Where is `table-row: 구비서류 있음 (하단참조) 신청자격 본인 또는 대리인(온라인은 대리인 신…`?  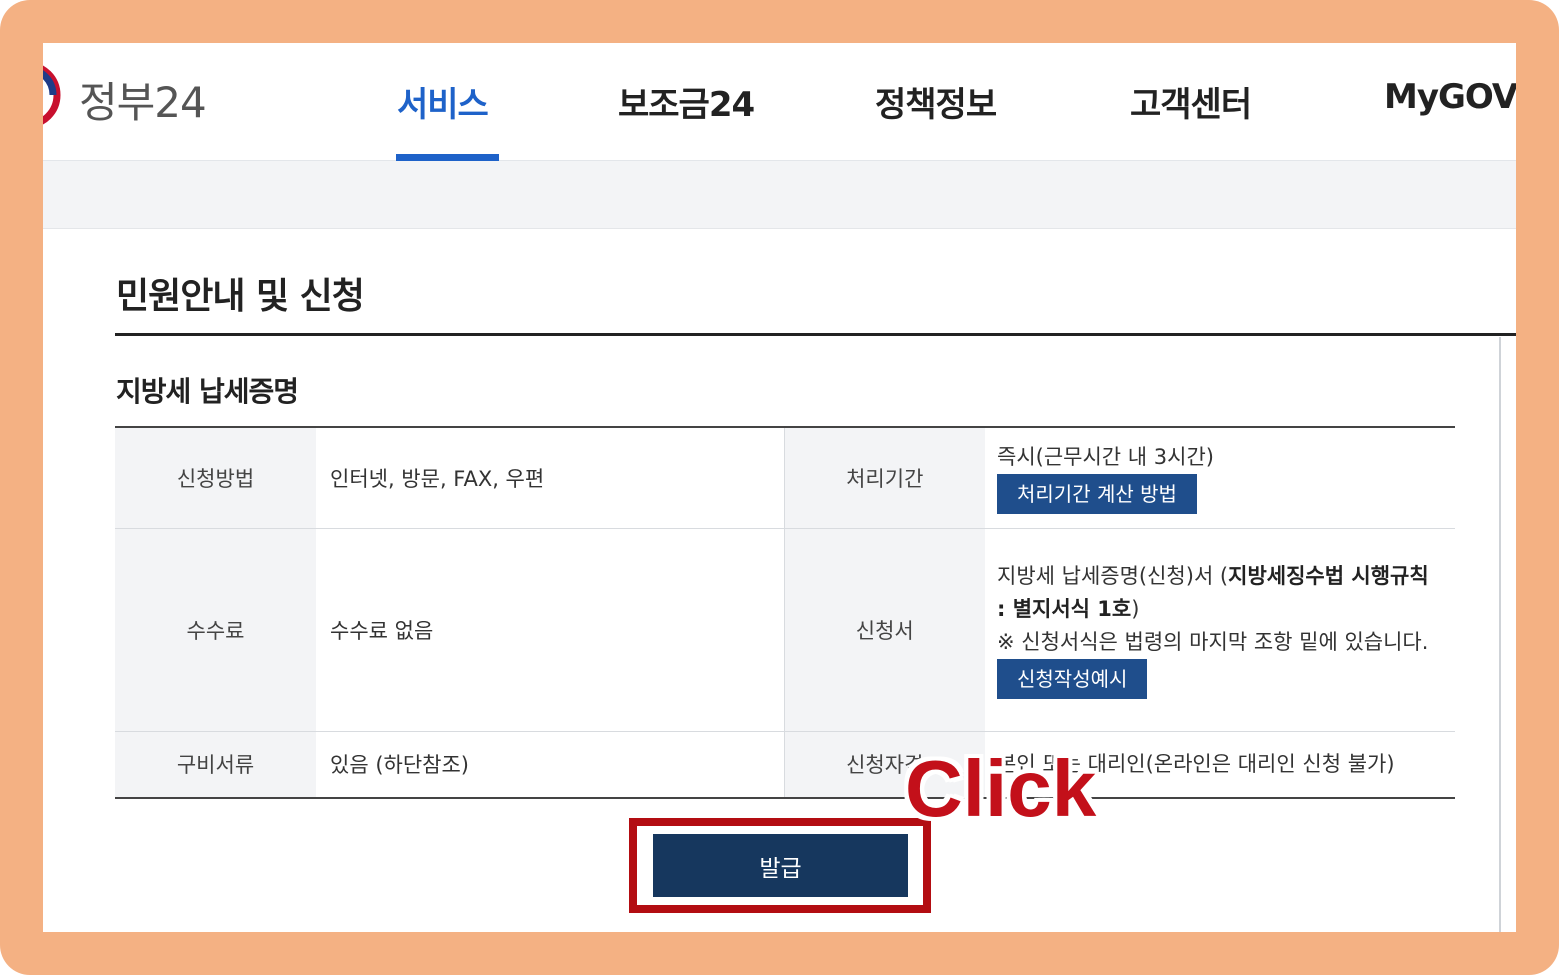 table-row: 구비서류 있음 (하단참조) 신청자격 본인 또는 대리인(온라인은 대리인 신… is located at coordinates (785, 764).